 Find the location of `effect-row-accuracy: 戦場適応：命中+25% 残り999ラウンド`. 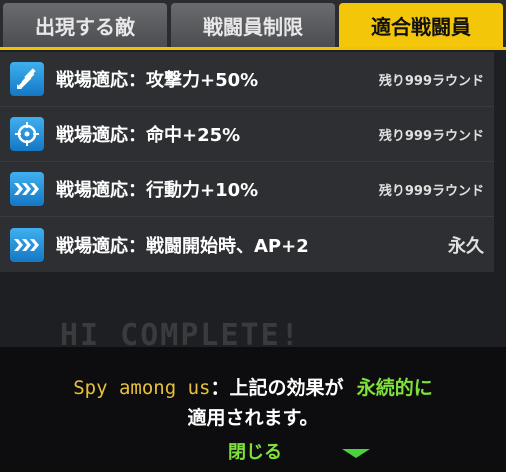

effect-row-accuracy: 戦場適応：命中+25% 残り999ラウンド is located at coordinates (247, 134).